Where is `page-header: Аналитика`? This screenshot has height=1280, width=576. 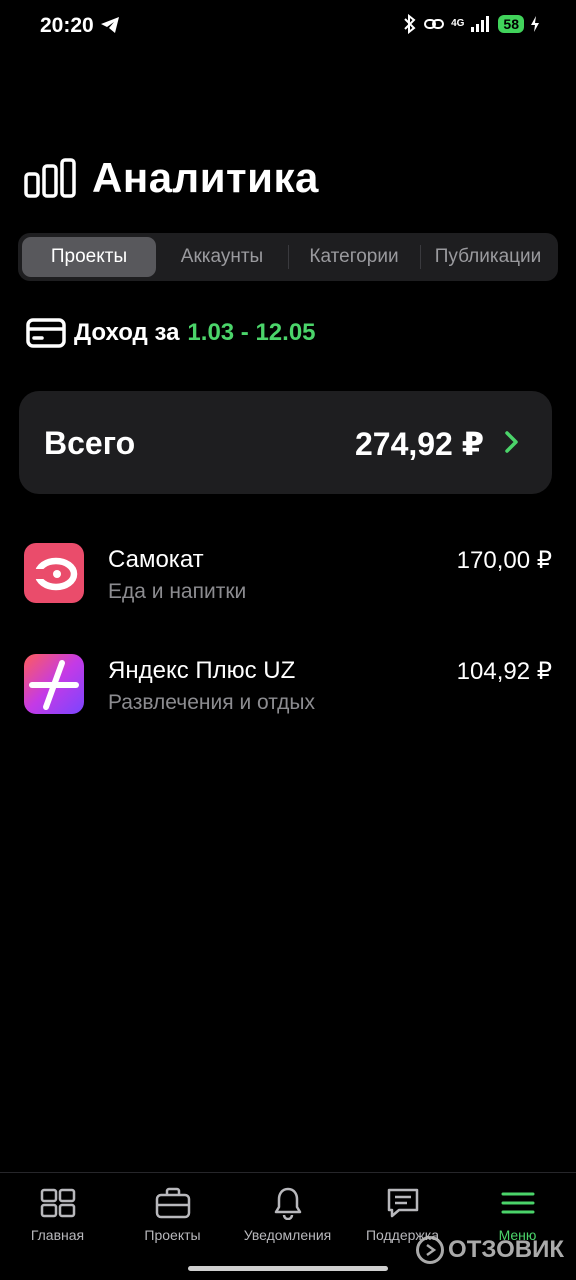
page-header: Аналитика is located at coordinates (171, 178).